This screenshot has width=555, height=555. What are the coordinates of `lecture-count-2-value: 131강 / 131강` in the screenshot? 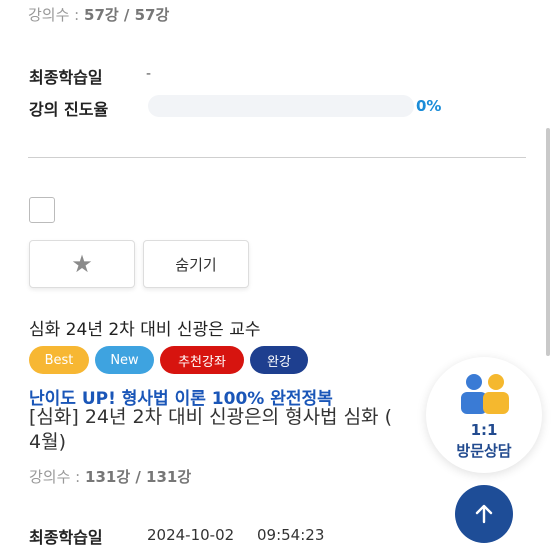 It's located at (138, 477).